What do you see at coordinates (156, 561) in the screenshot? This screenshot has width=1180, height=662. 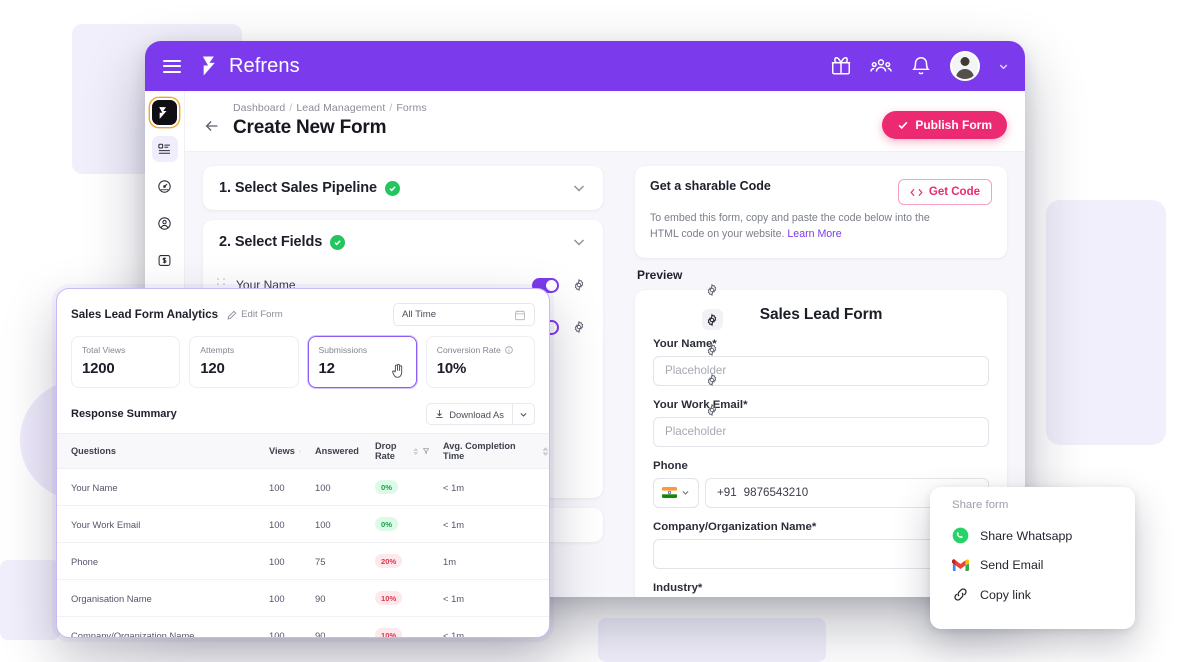 I see `cell-question: Phone` at bounding box center [156, 561].